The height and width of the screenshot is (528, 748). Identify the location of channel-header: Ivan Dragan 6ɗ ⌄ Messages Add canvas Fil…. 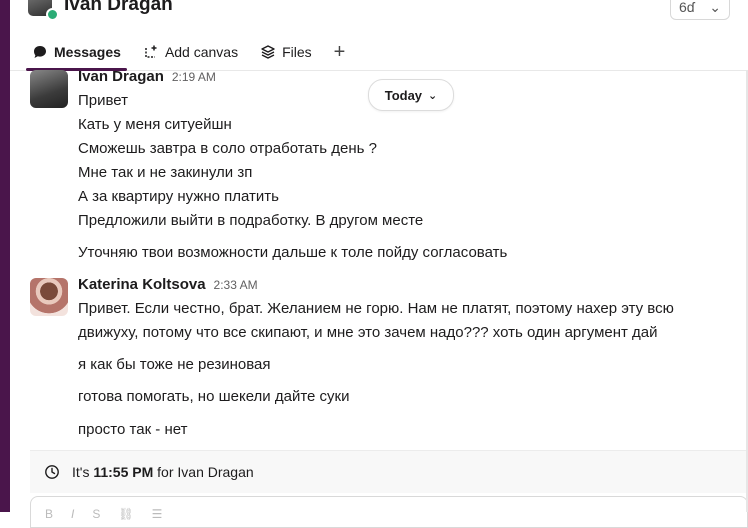
(379, 35).